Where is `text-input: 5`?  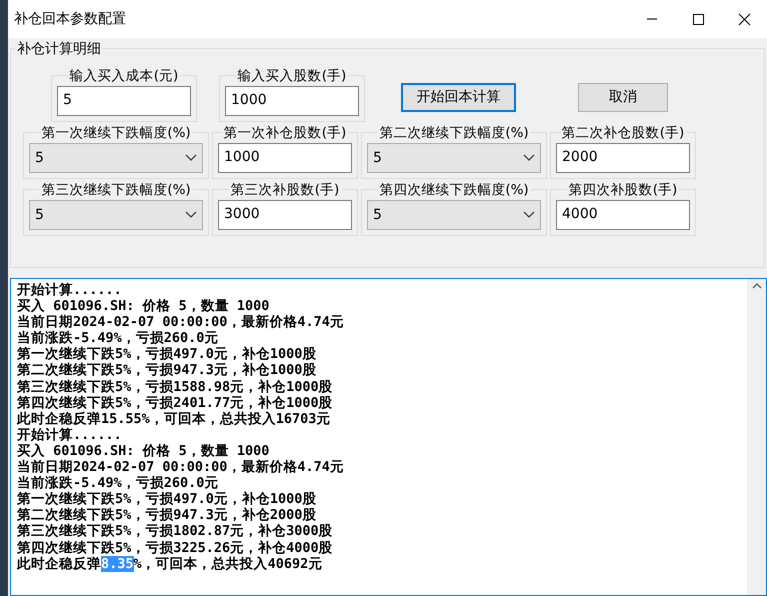
text-input: 5 is located at coordinates (124, 101).